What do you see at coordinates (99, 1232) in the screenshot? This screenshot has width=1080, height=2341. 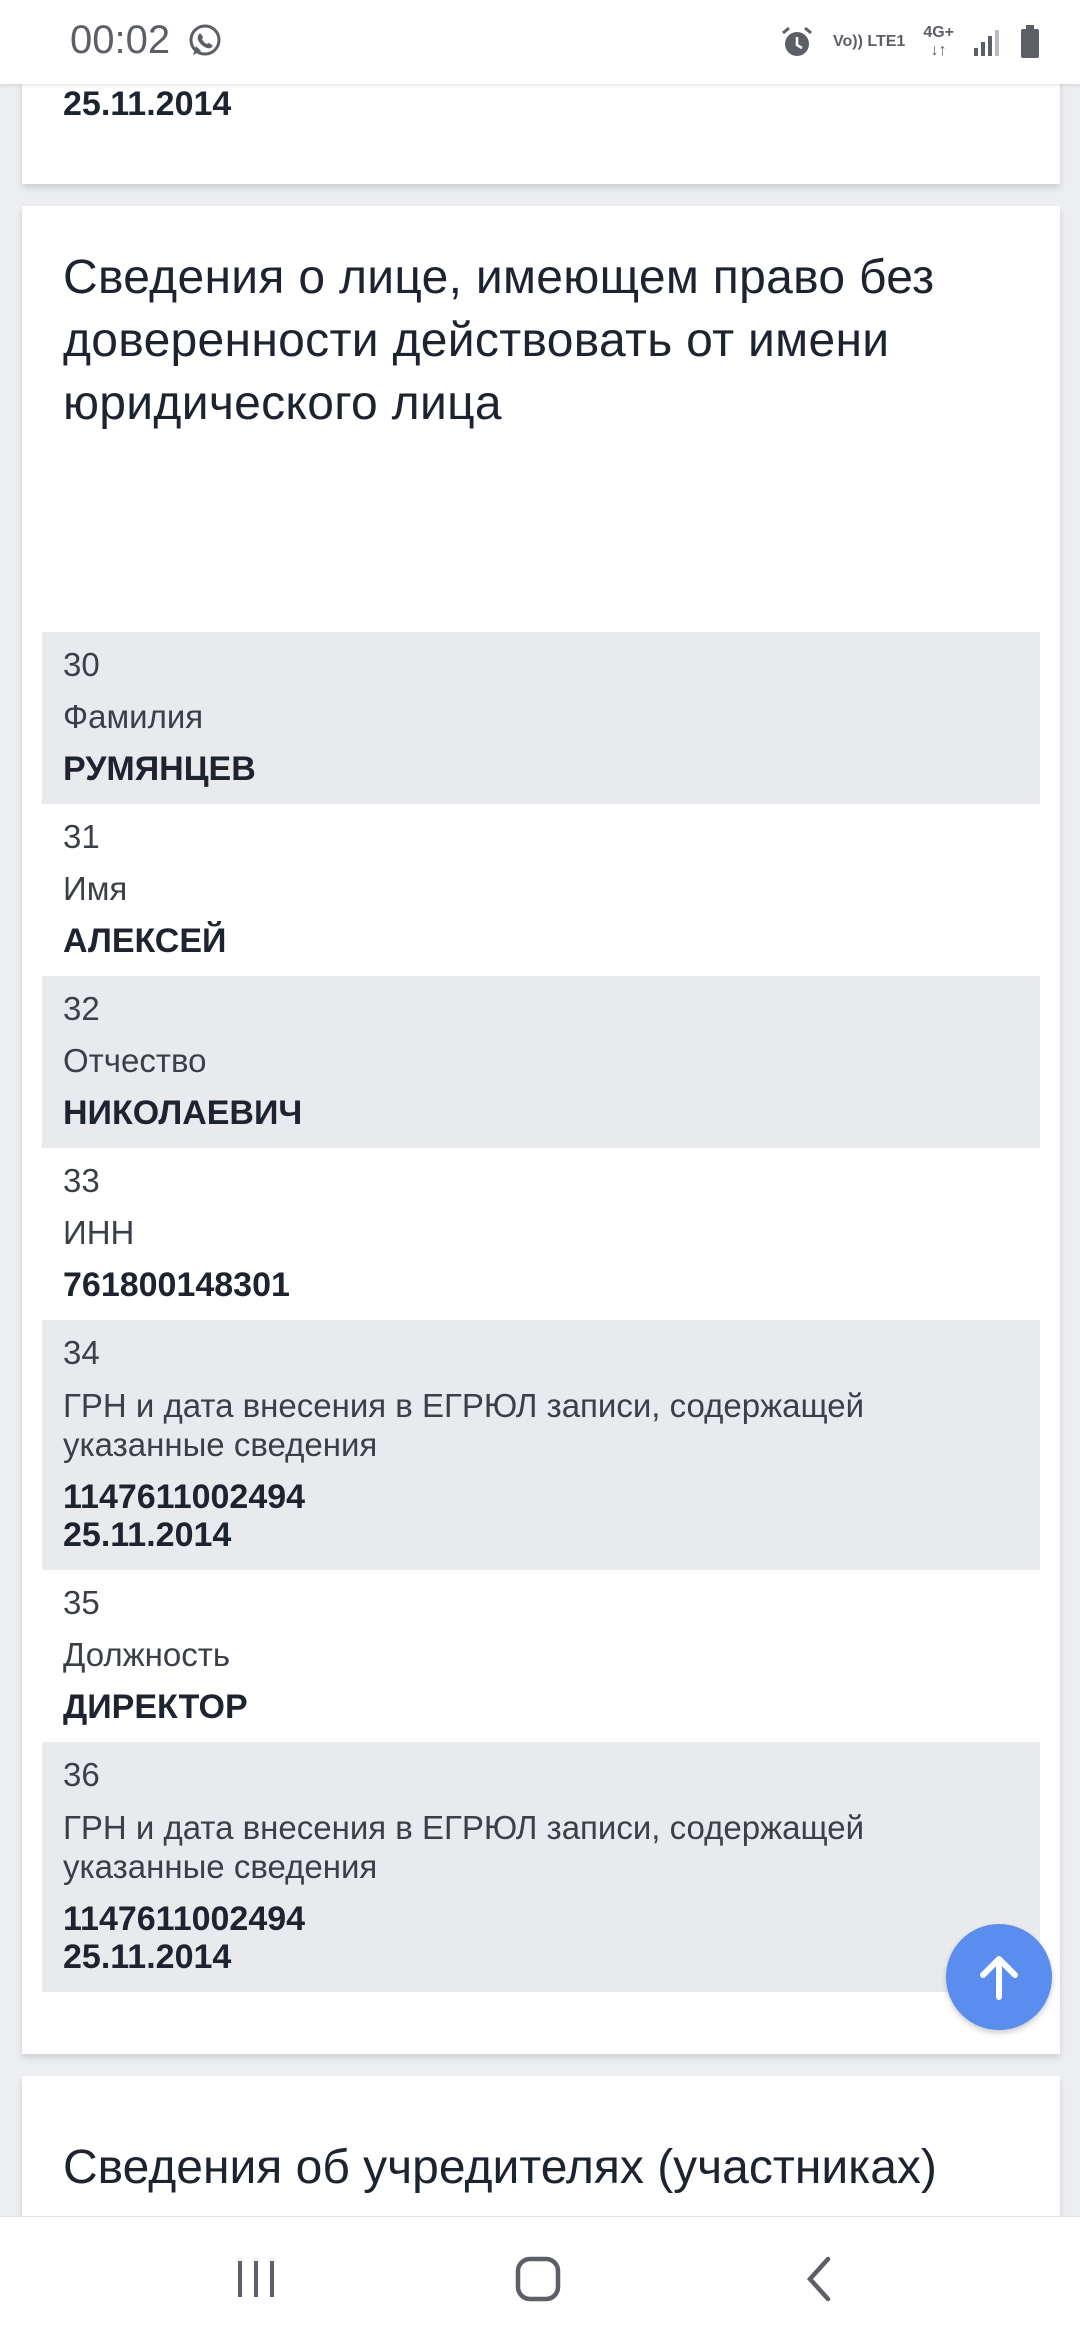 I see `row-label: ИНН` at bounding box center [99, 1232].